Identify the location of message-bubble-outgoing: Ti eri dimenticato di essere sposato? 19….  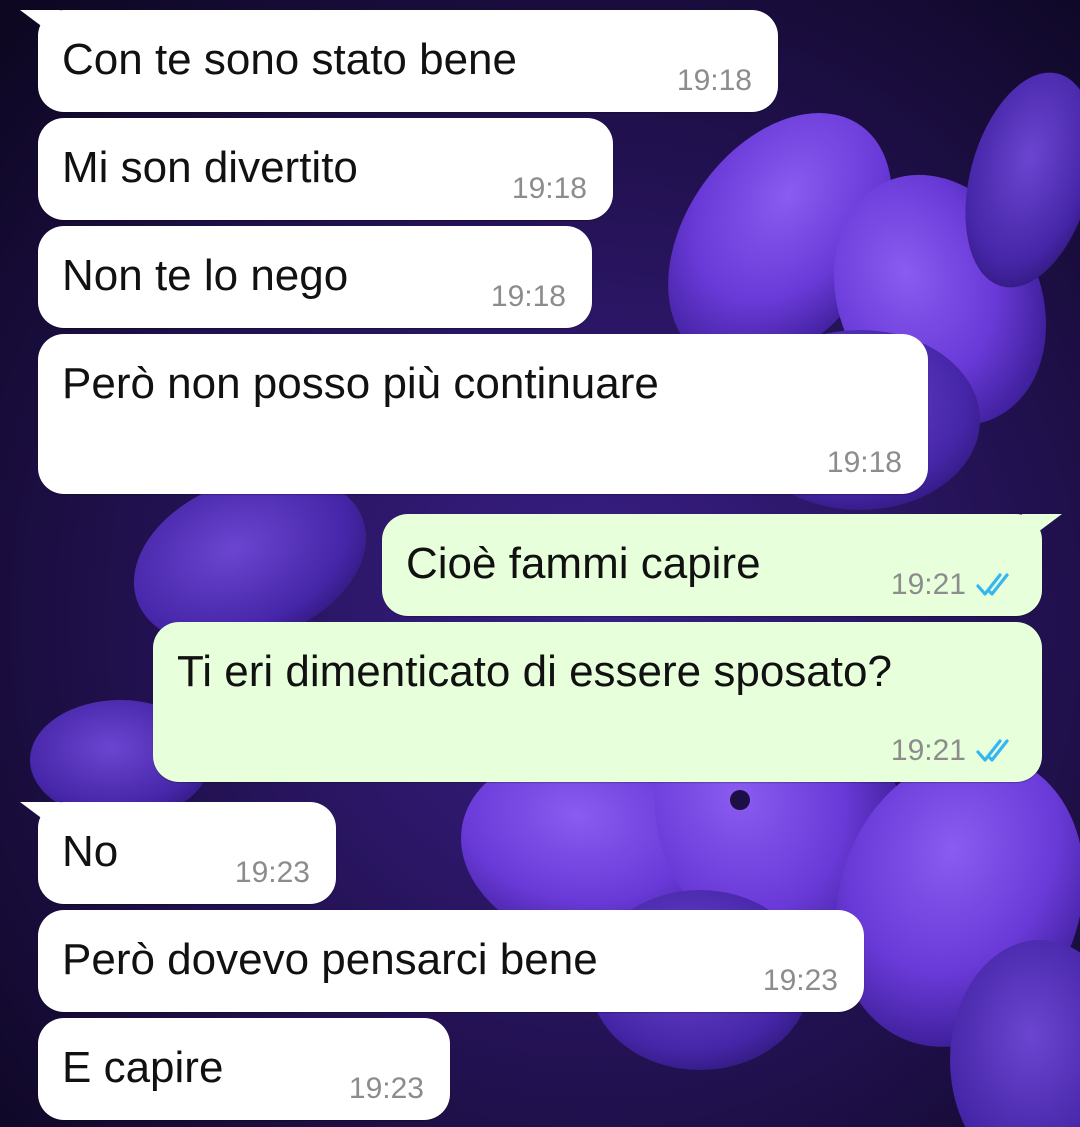
(597, 702).